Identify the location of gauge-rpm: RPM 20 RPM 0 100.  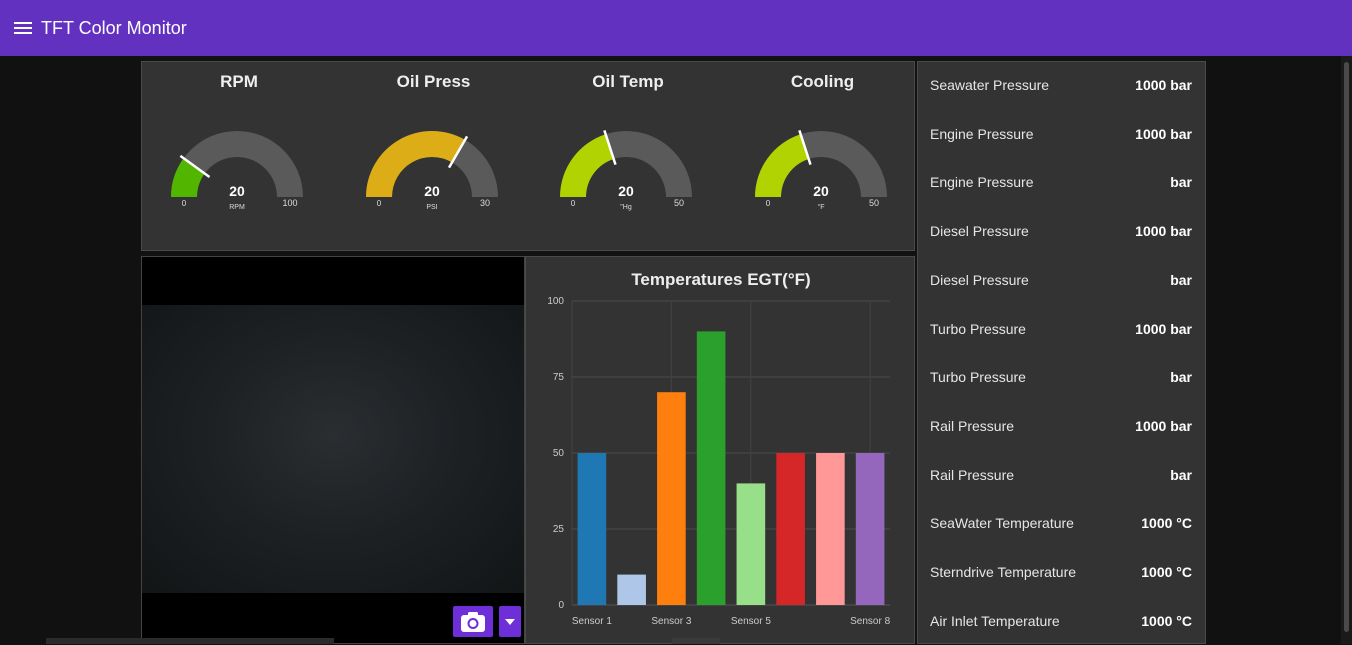
(239, 157).